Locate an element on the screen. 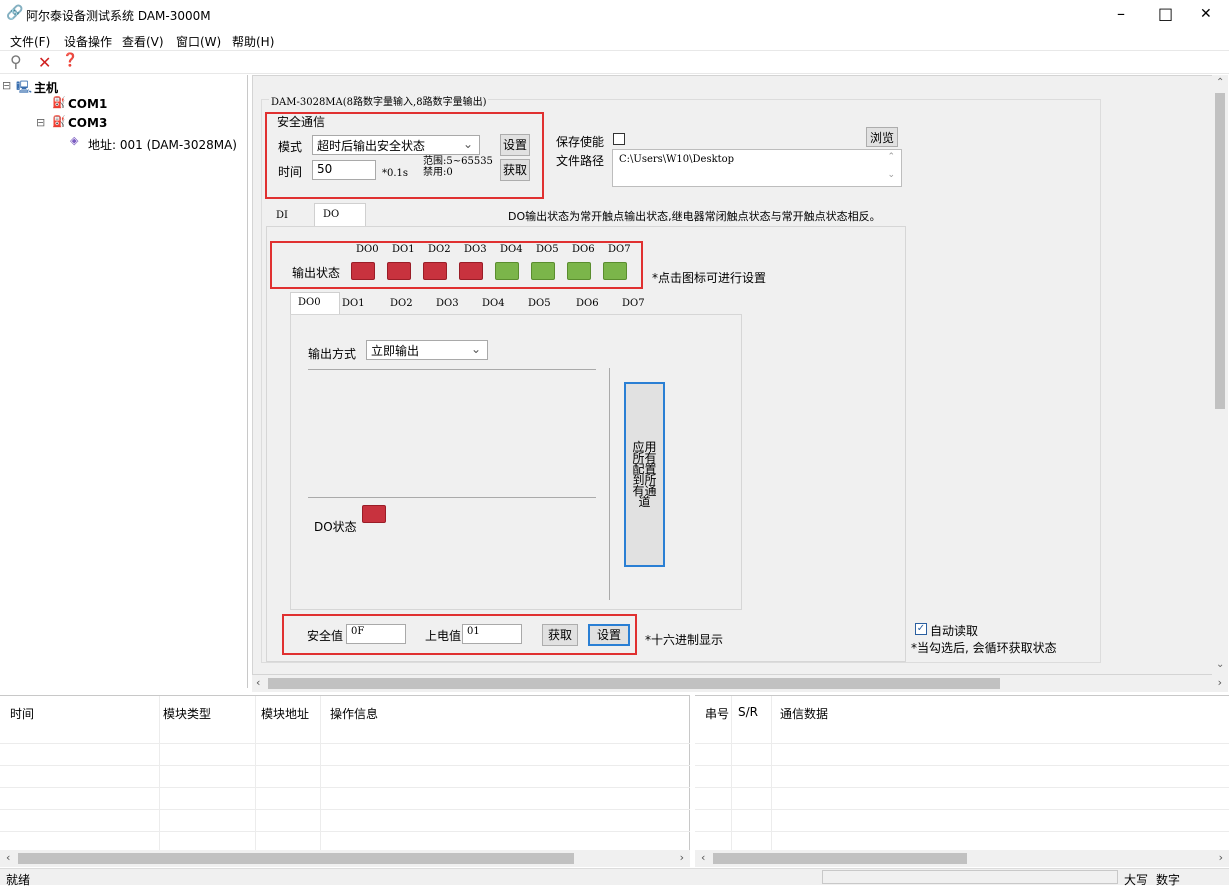  module-icon: ◈ is located at coordinates (74, 140).